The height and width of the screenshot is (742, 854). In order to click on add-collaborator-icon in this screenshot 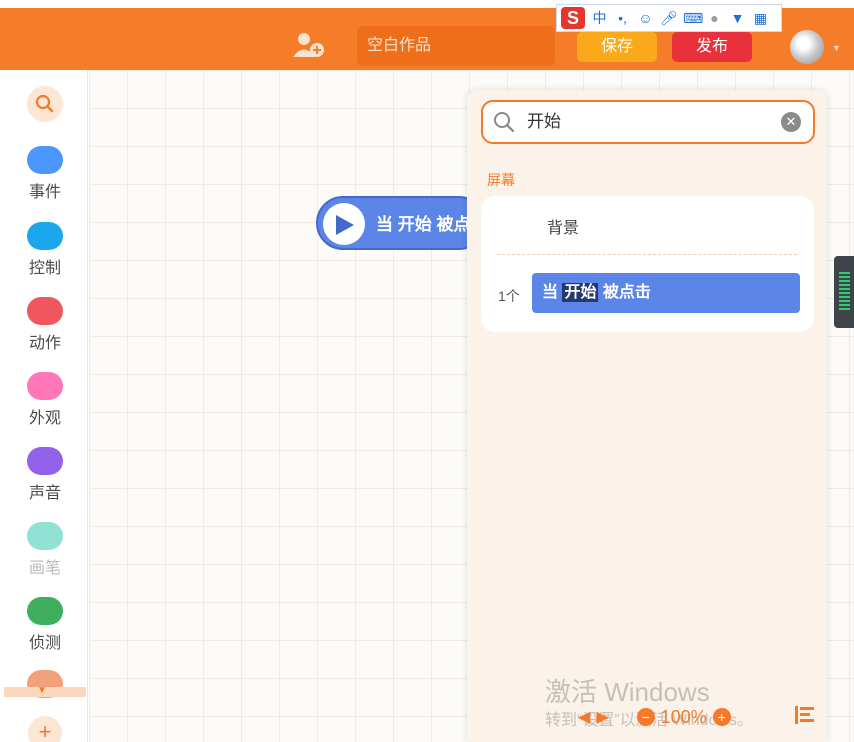, I will do `click(308, 45)`.